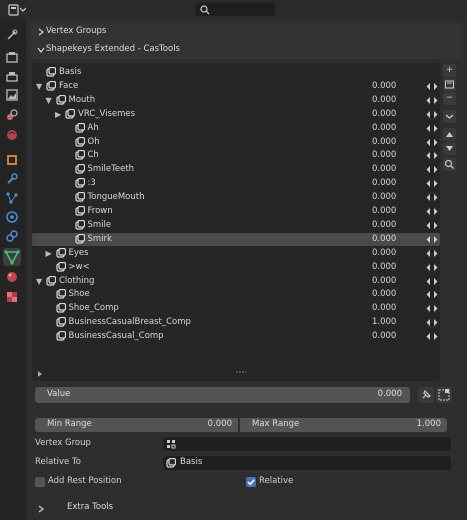 This screenshot has height=520, width=467. Describe the element at coordinates (12, 179) in the screenshot. I see `modifiers-tab` at that location.